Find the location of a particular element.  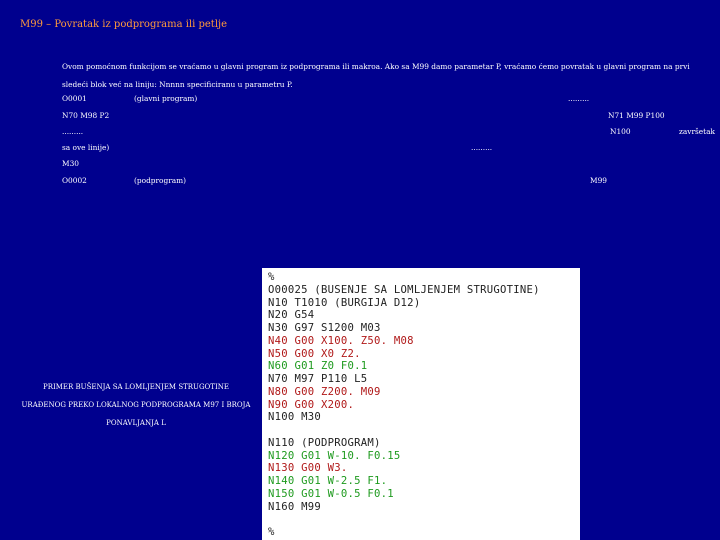

example-zavrsetak: završetak is located at coordinates (697, 131).